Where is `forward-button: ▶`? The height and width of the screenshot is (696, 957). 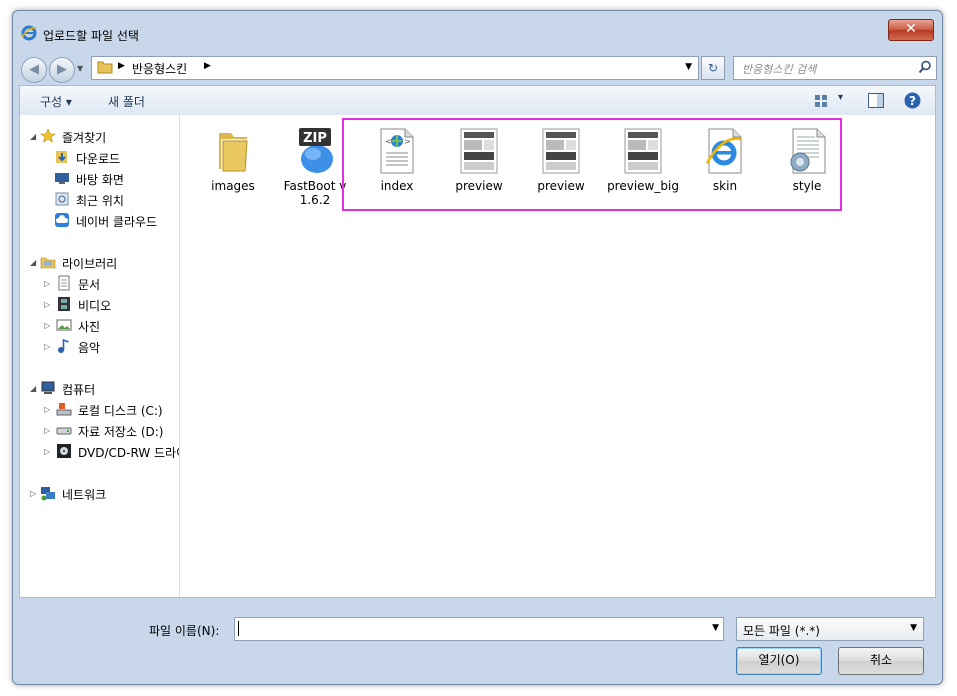 forward-button: ▶ is located at coordinates (62, 70).